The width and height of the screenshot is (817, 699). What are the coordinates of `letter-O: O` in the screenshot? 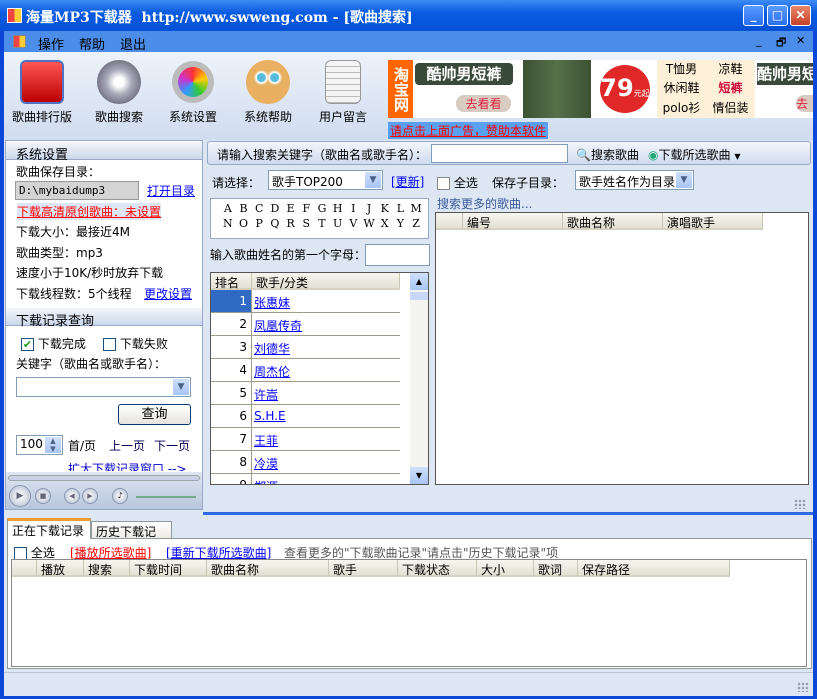 It's located at (244, 223).